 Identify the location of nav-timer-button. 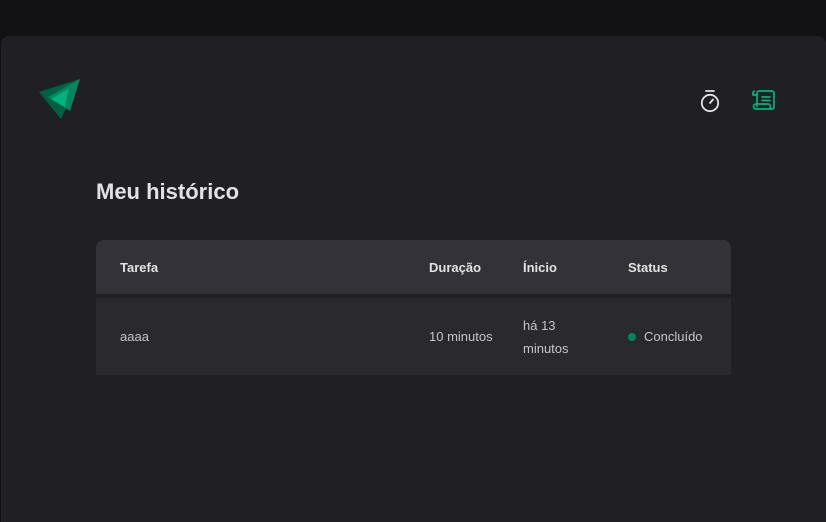
(710, 101).